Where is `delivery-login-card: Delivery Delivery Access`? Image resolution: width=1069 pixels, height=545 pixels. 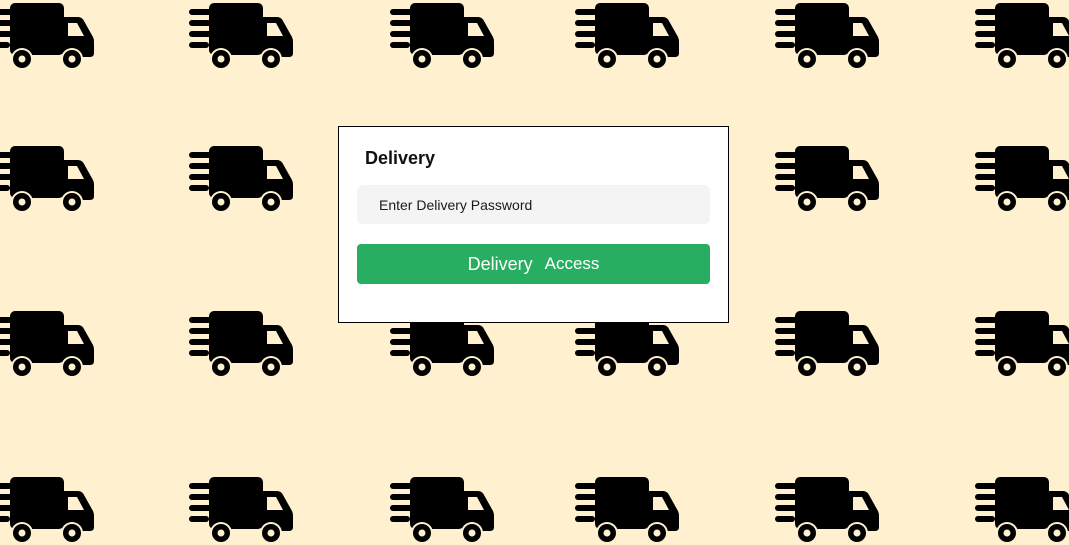
delivery-login-card: Delivery Delivery Access is located at coordinates (533, 224).